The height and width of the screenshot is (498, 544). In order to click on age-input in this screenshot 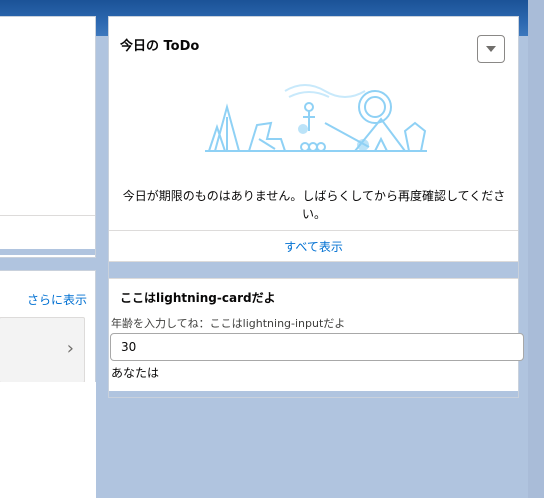, I will do `click(317, 347)`.